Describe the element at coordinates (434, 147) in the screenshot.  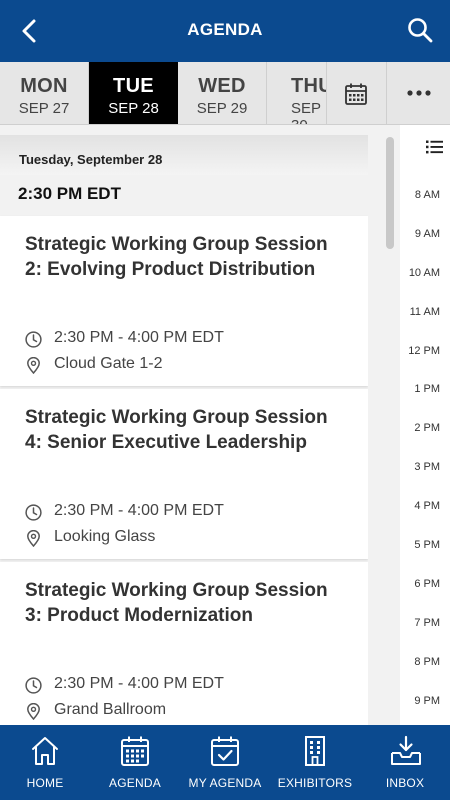
I see `list-view-icon` at that location.